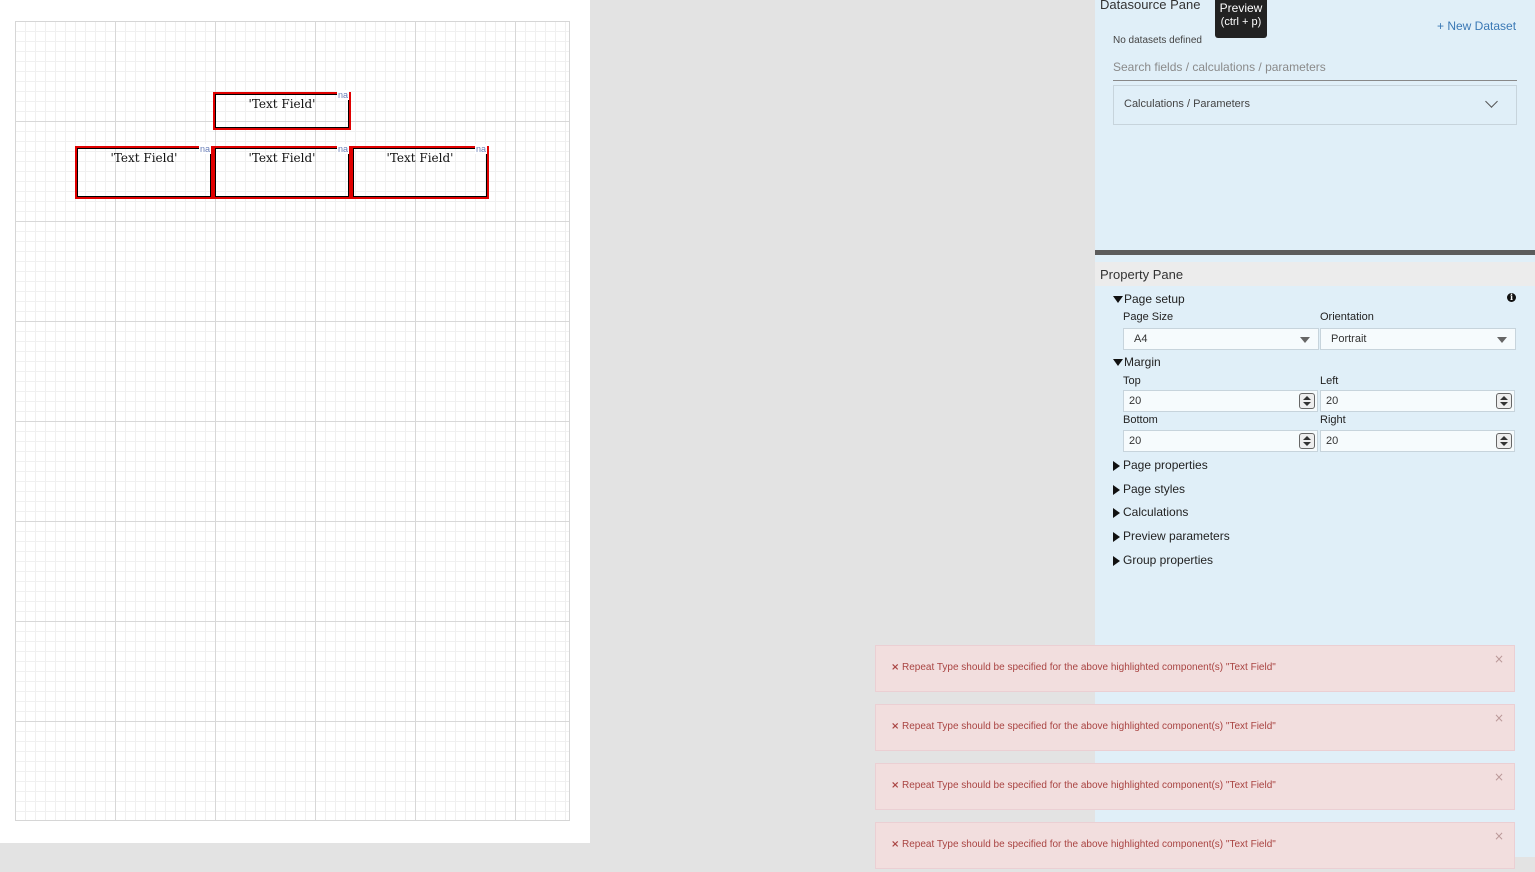 The height and width of the screenshot is (872, 1535). I want to click on orientation-select: Portrait, so click(1418, 339).